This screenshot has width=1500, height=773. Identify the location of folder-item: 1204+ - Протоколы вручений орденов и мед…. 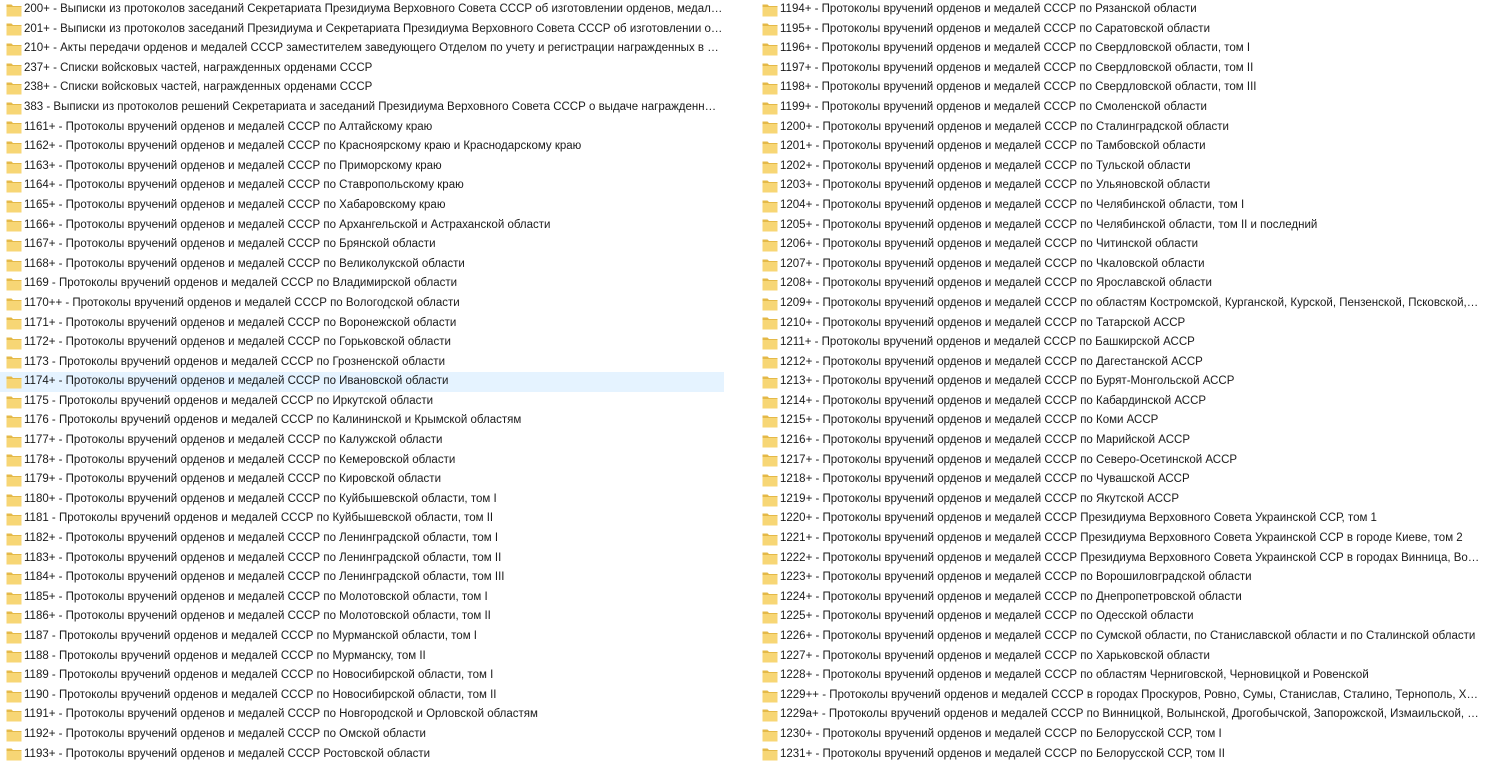
(1118, 206).